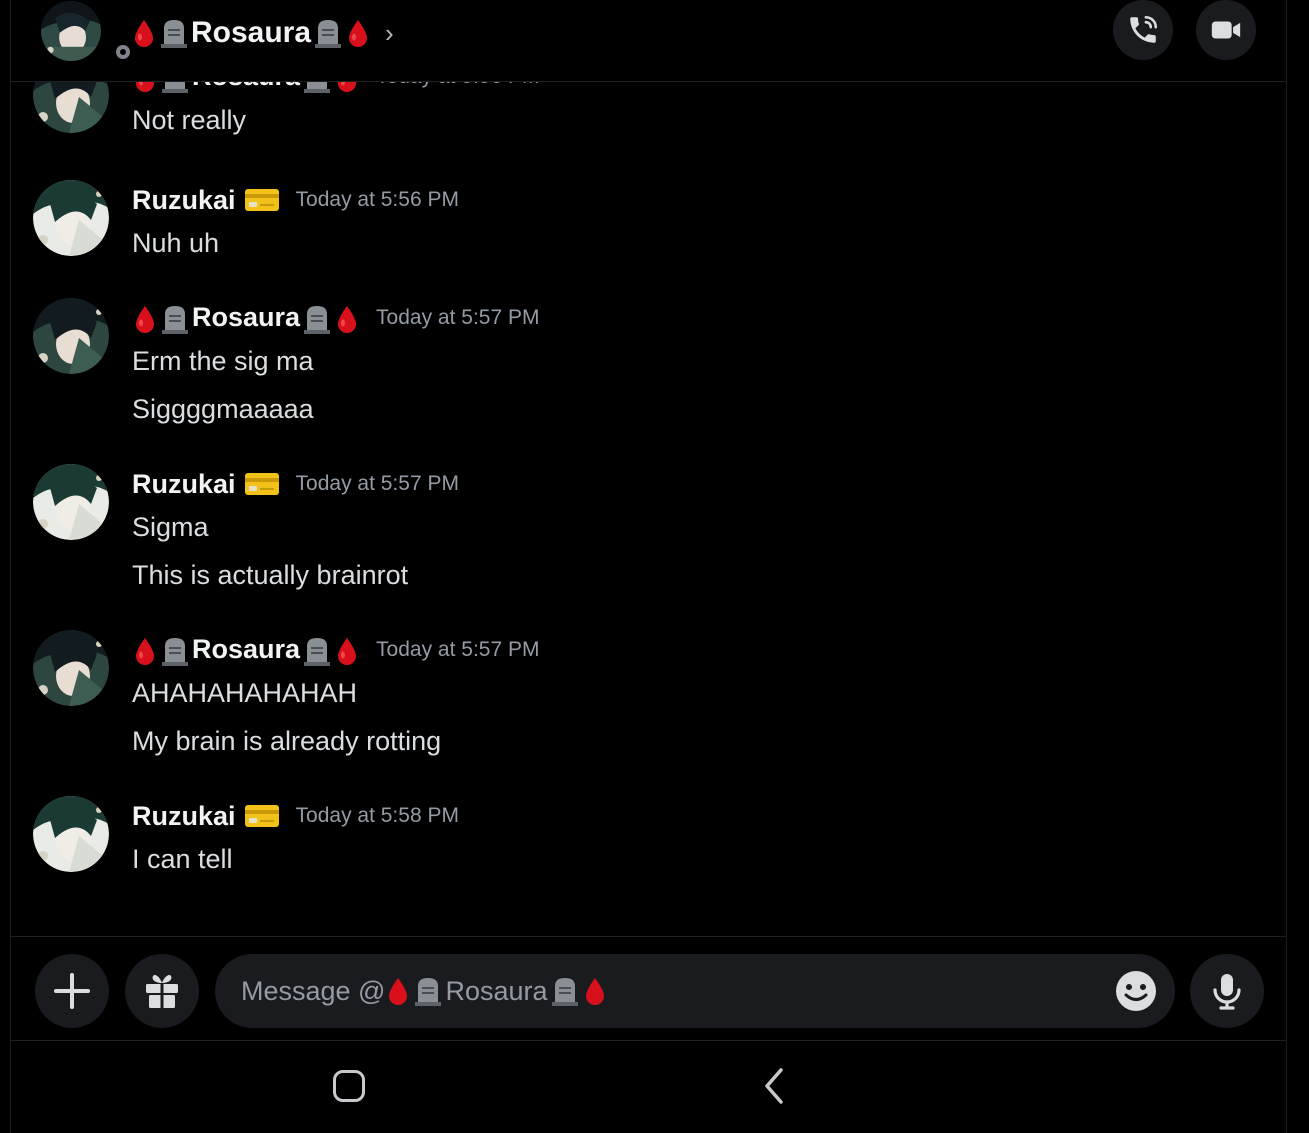  Describe the element at coordinates (223, 361) in the screenshot. I see `message-text: Erm the sig ma` at that location.